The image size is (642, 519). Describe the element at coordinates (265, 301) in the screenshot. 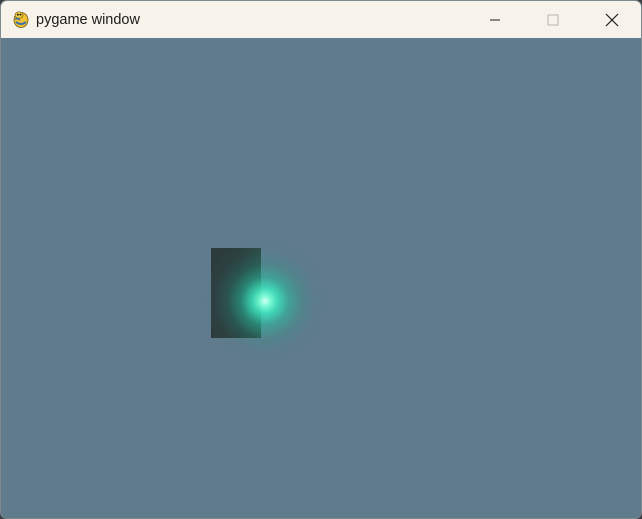

I see `glowing-orb-light` at that location.